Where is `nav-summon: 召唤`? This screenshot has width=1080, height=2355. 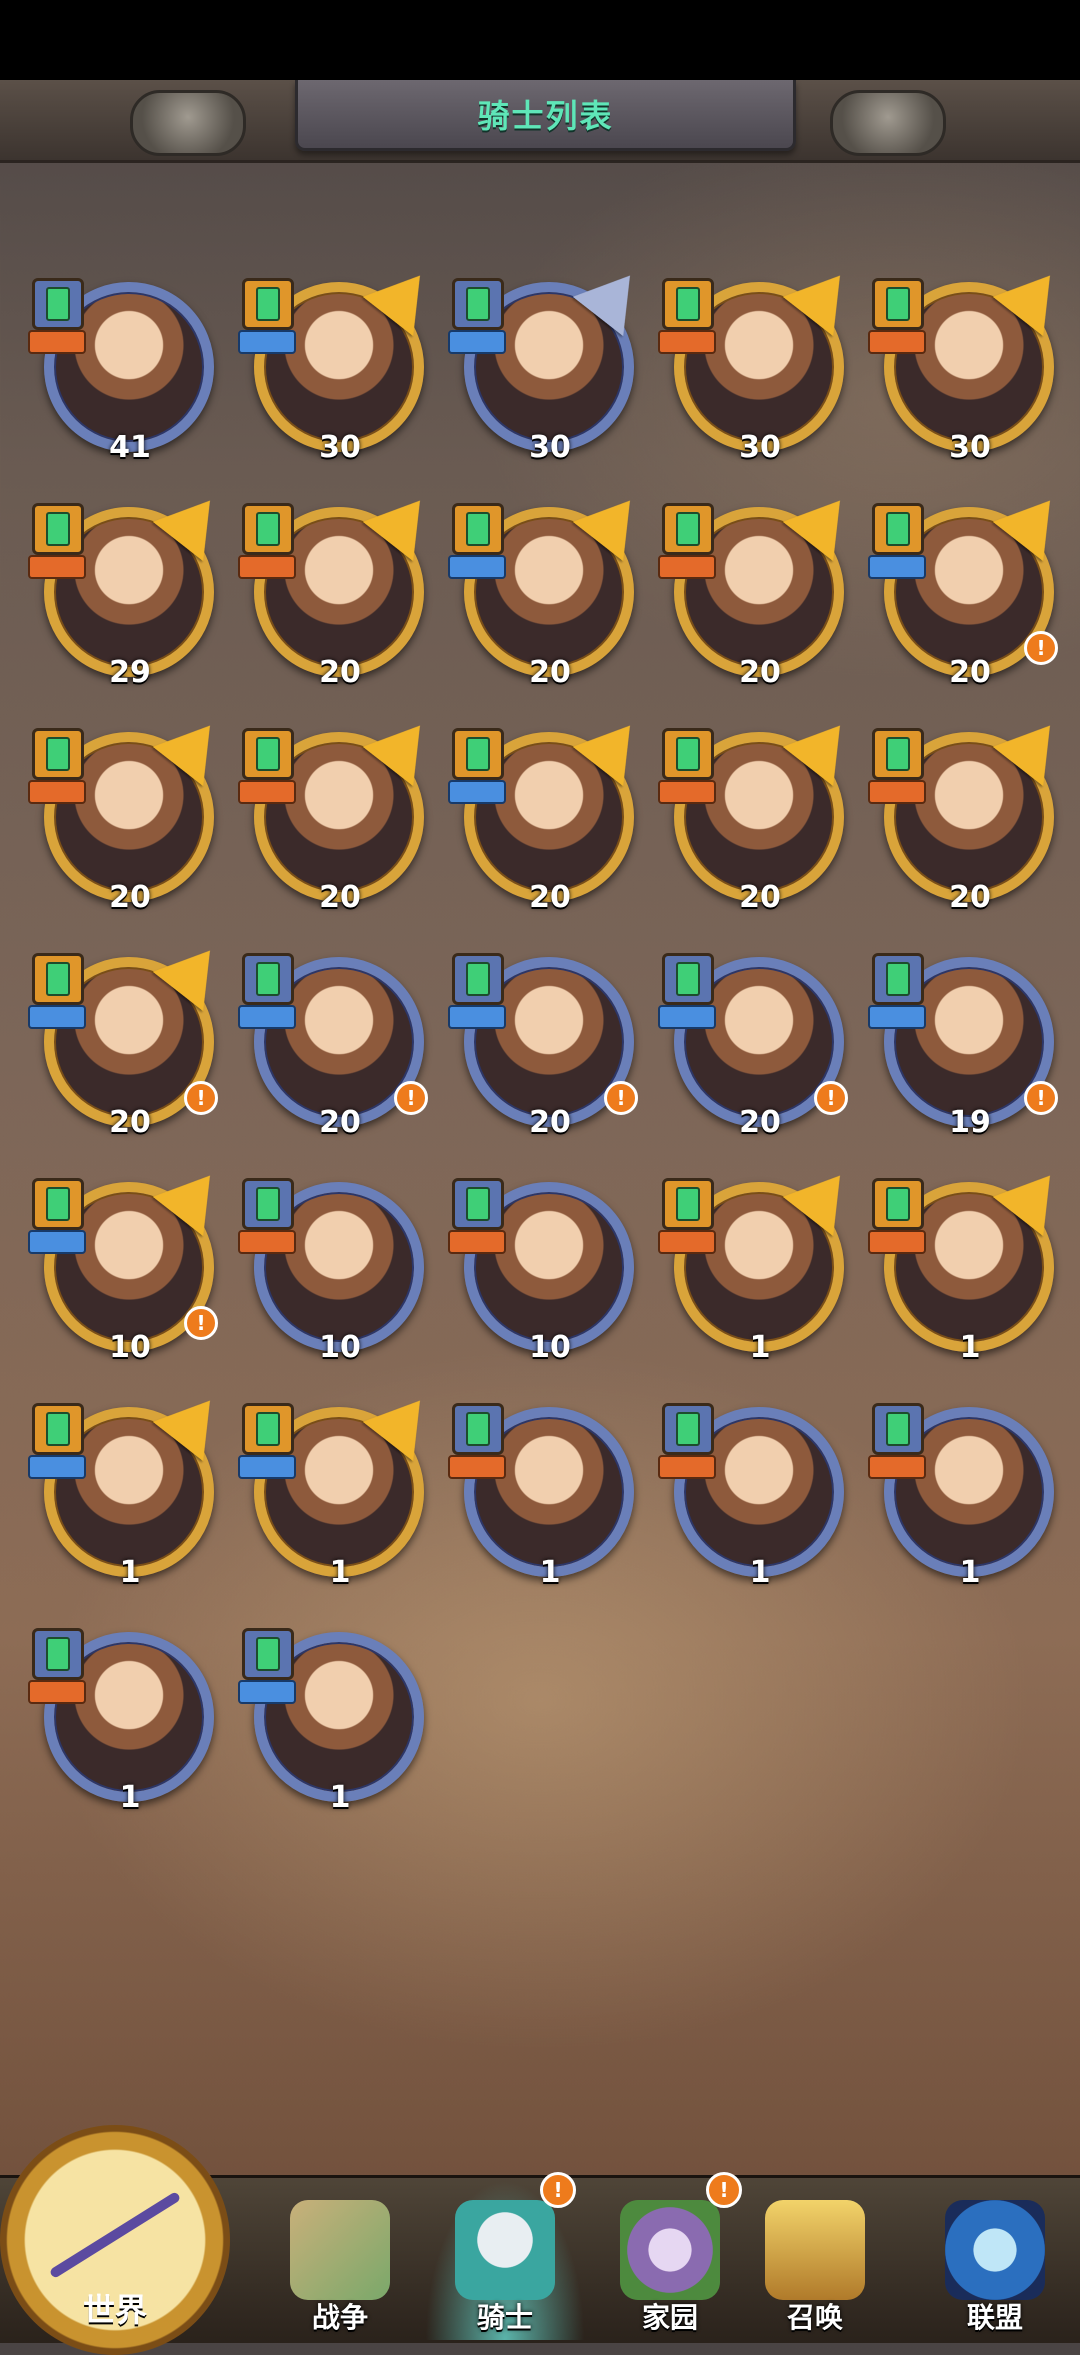 nav-summon: 召唤 is located at coordinates (815, 2260).